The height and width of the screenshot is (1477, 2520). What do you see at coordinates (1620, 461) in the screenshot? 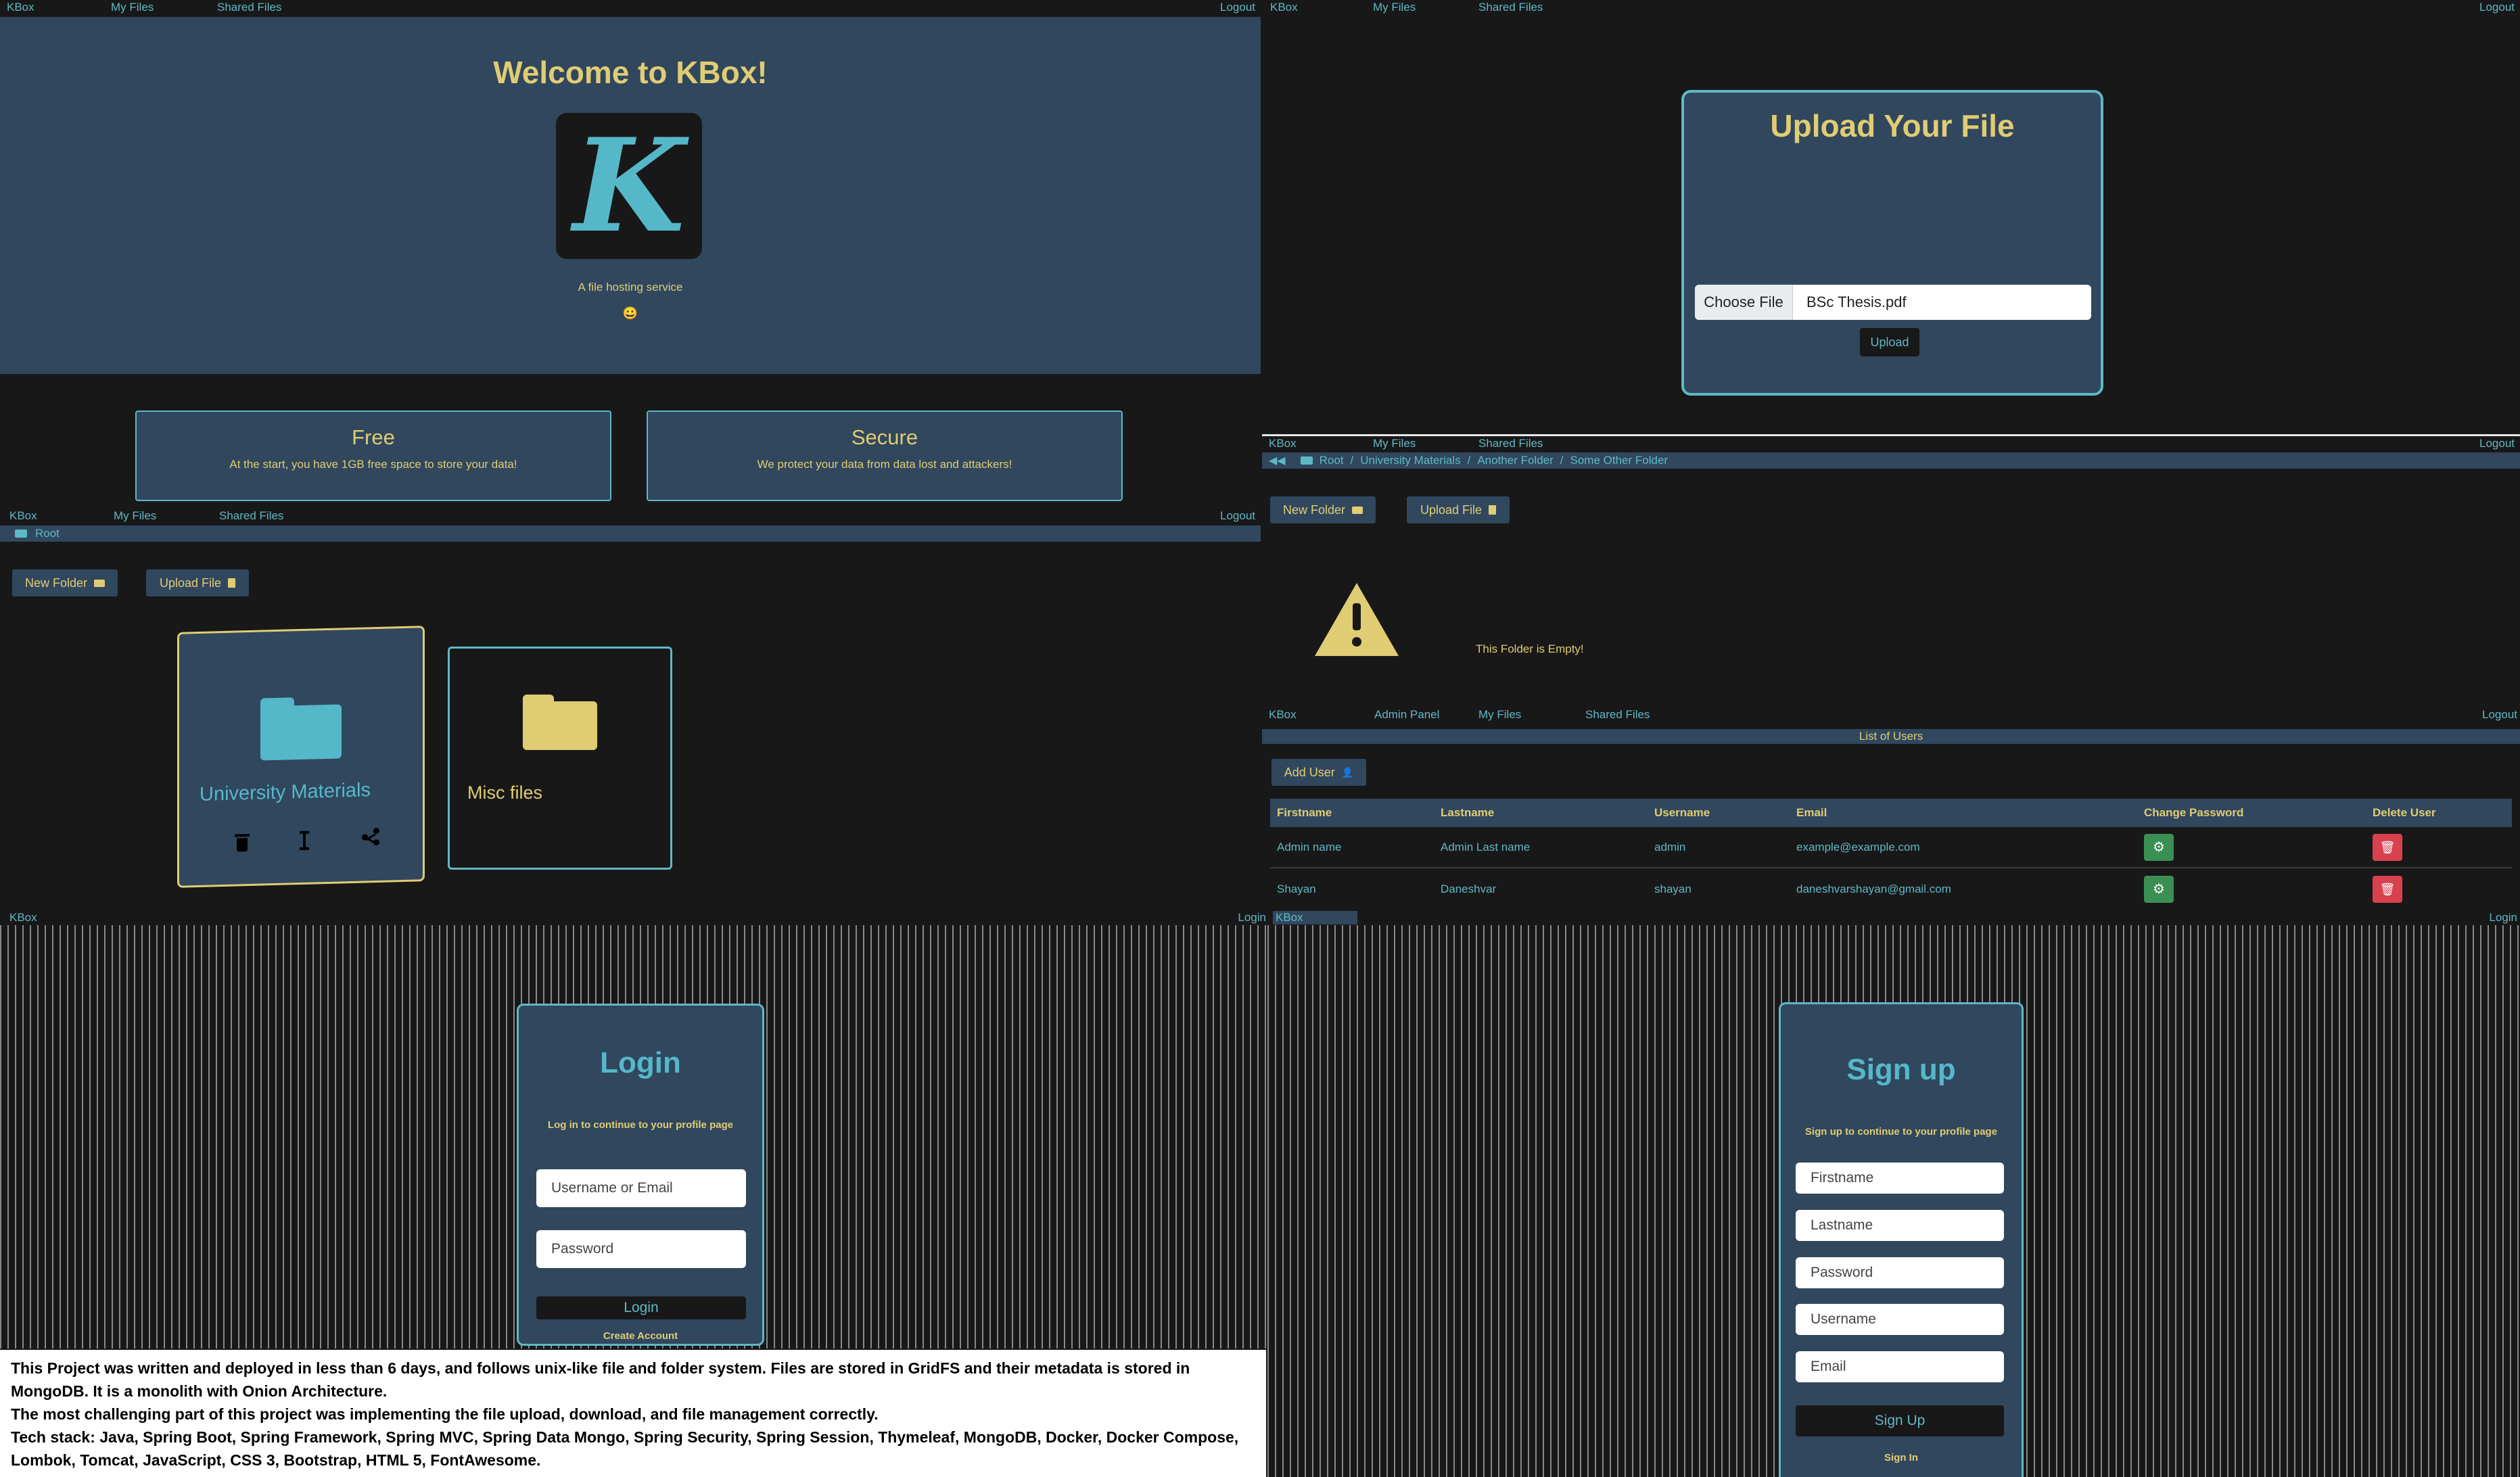
I see `breadcrumb-item: Some Other Folder` at bounding box center [1620, 461].